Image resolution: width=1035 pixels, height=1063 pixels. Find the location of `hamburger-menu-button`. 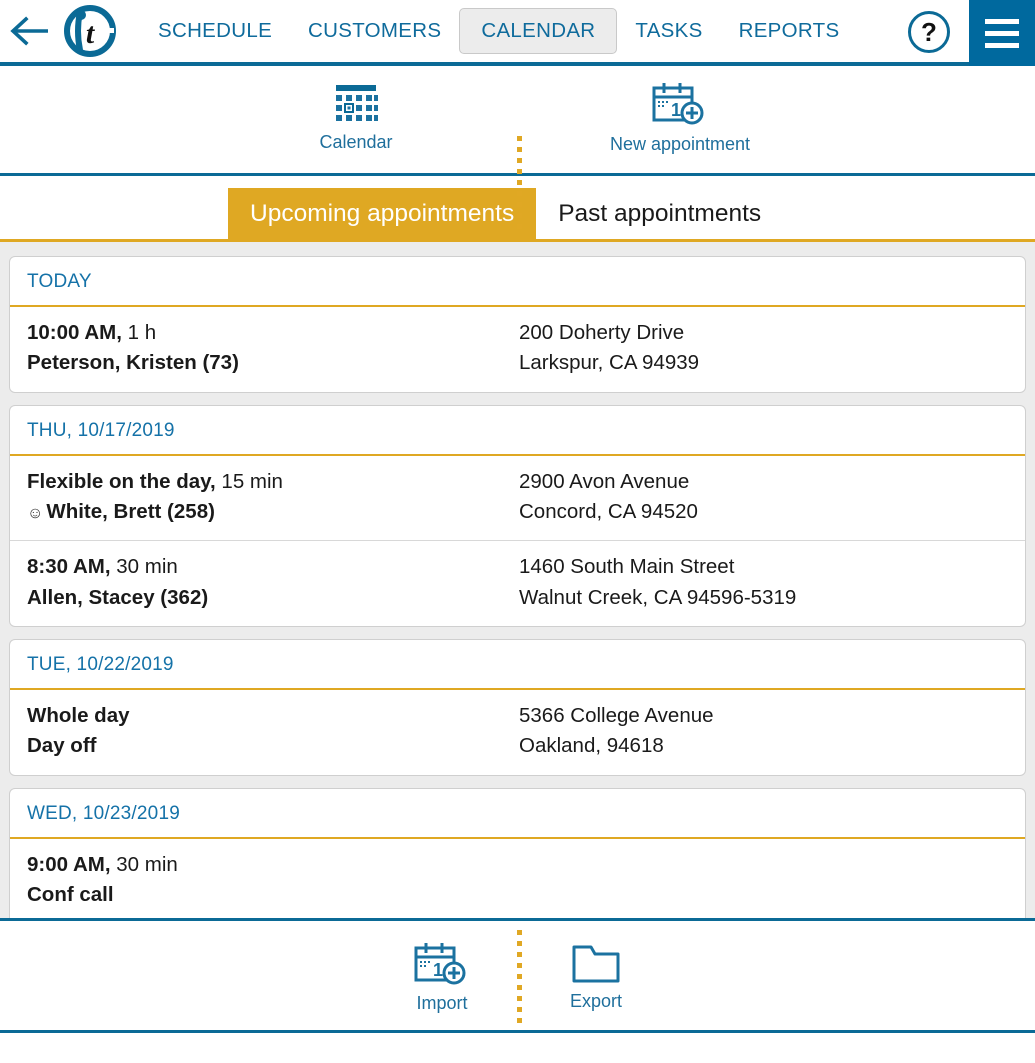

hamburger-menu-button is located at coordinates (1002, 33).